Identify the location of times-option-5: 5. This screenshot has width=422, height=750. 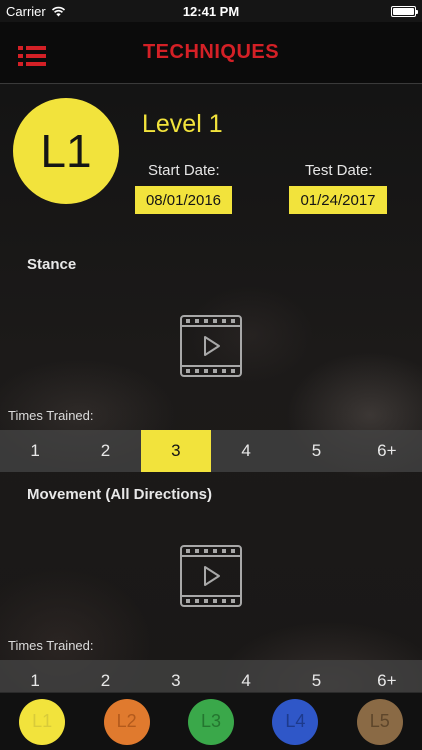
(316, 451).